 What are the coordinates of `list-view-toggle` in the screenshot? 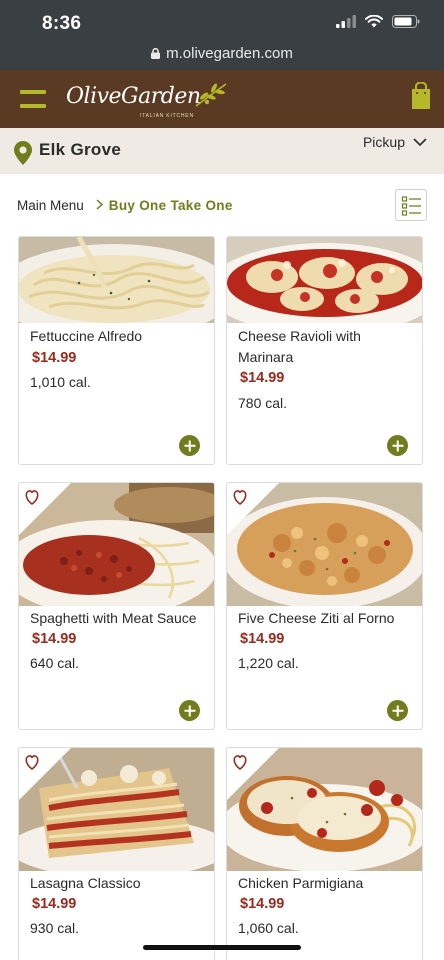 It's located at (411, 205).